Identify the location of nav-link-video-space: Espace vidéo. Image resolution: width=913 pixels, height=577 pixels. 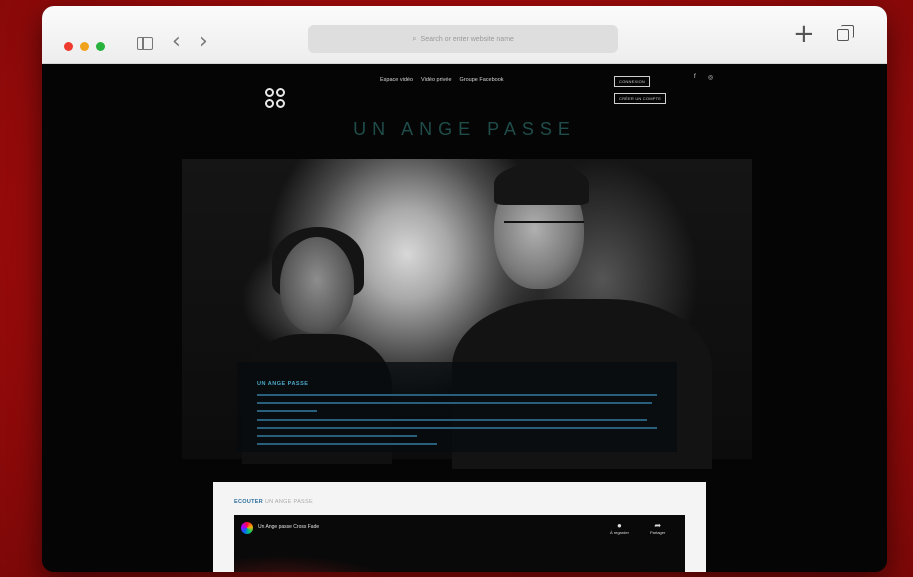
(396, 80).